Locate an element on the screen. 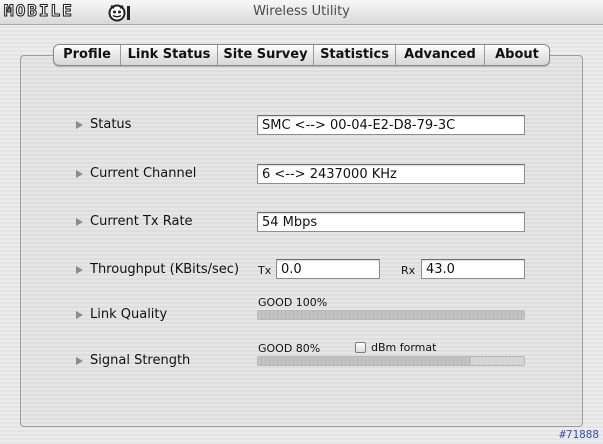 The width and height of the screenshot is (603, 444). tab-advanced: Advanced is located at coordinates (440, 55).